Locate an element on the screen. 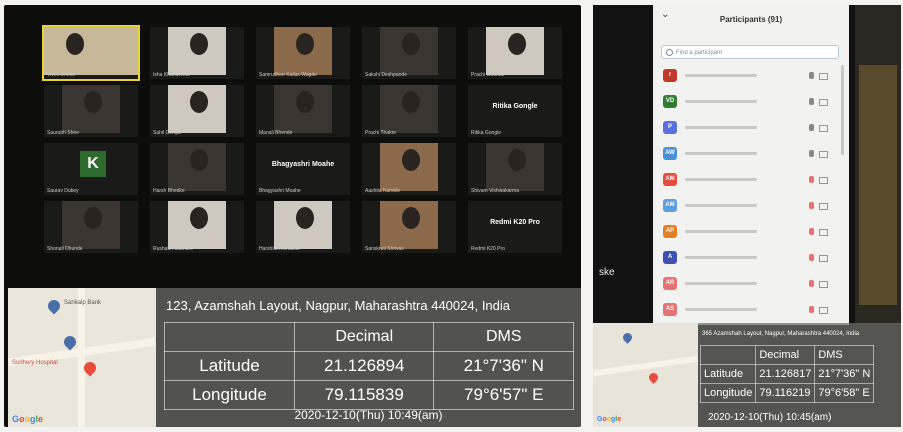 The height and width of the screenshot is (432, 903). search-icon is located at coordinates (669, 52).